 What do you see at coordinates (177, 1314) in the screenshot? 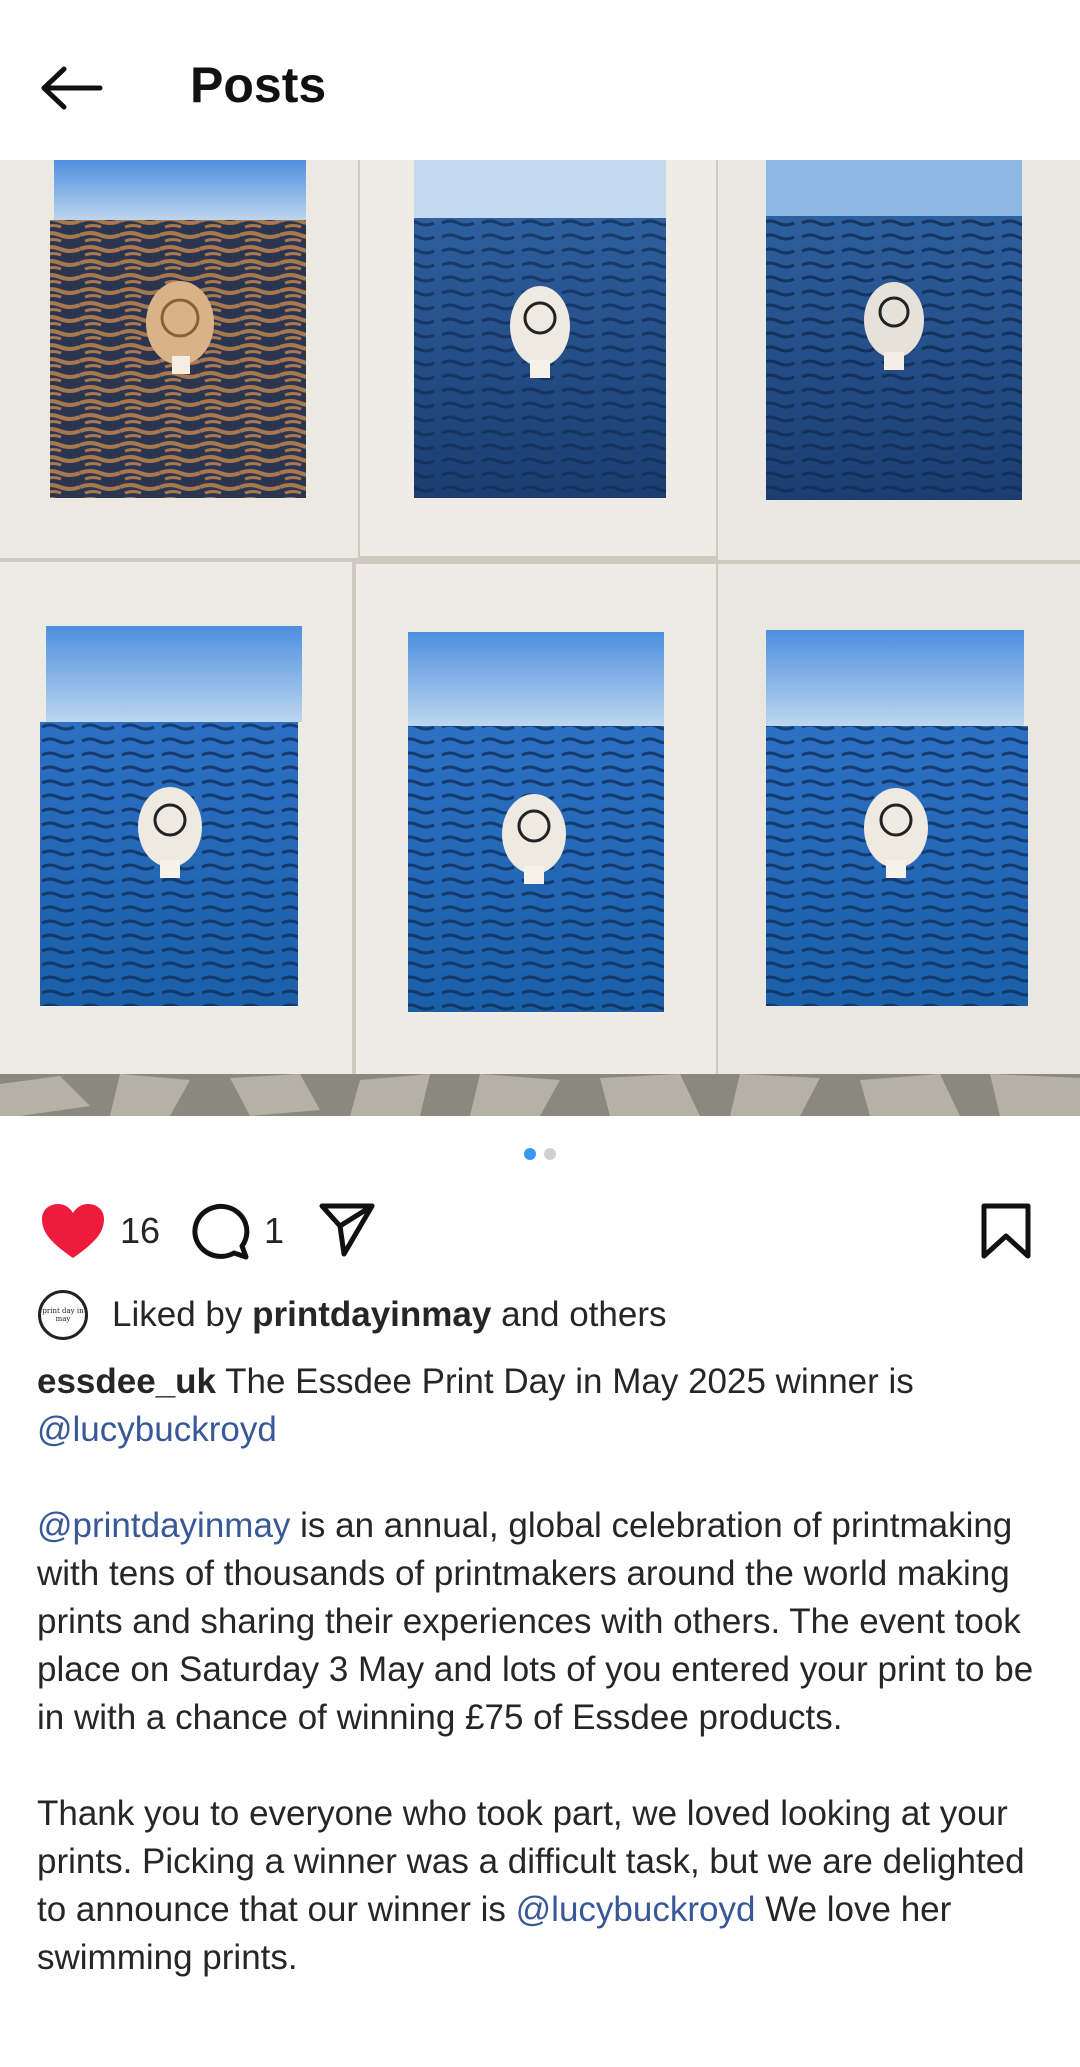
I see `liked-by-prefix: Liked by` at bounding box center [177, 1314].